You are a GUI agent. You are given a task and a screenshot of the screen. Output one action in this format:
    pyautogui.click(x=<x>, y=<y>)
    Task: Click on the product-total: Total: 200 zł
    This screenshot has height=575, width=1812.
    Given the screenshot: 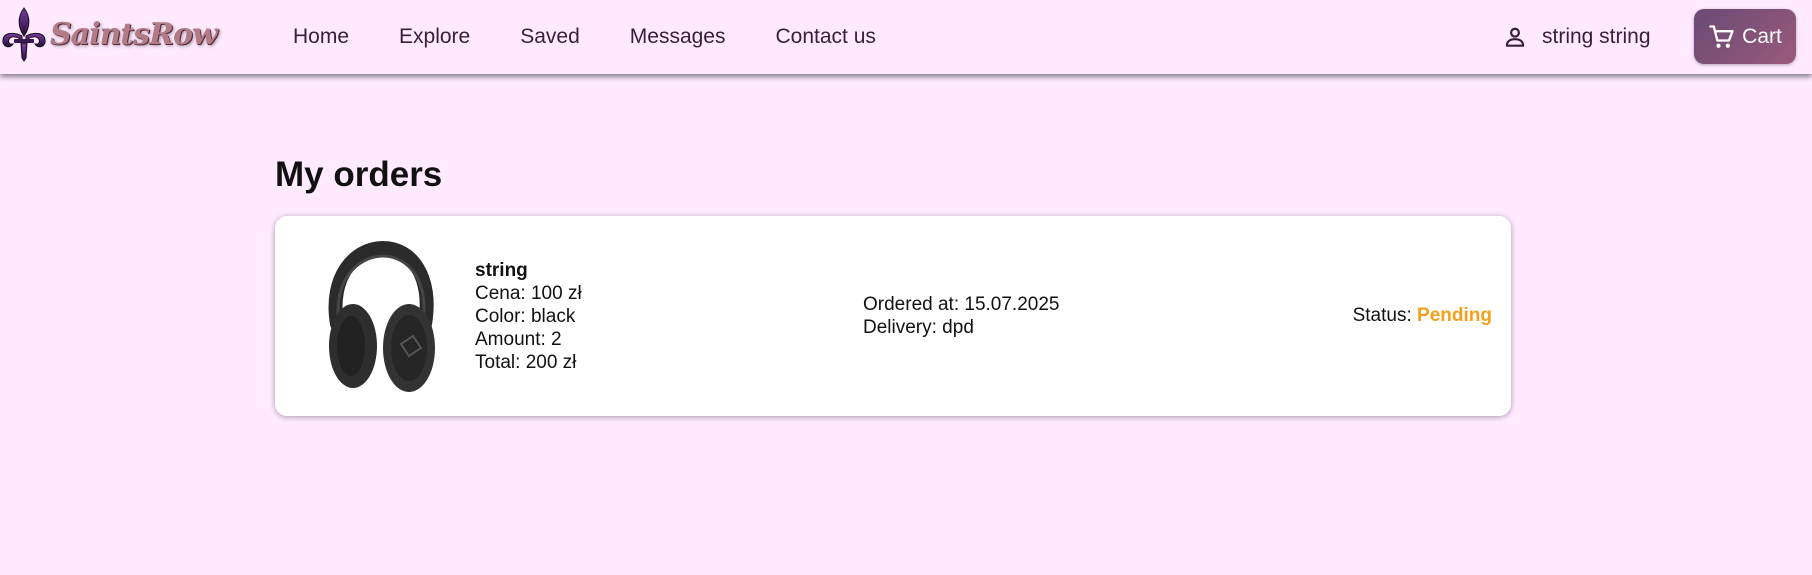 What is the action you would take?
    pyautogui.click(x=526, y=362)
    